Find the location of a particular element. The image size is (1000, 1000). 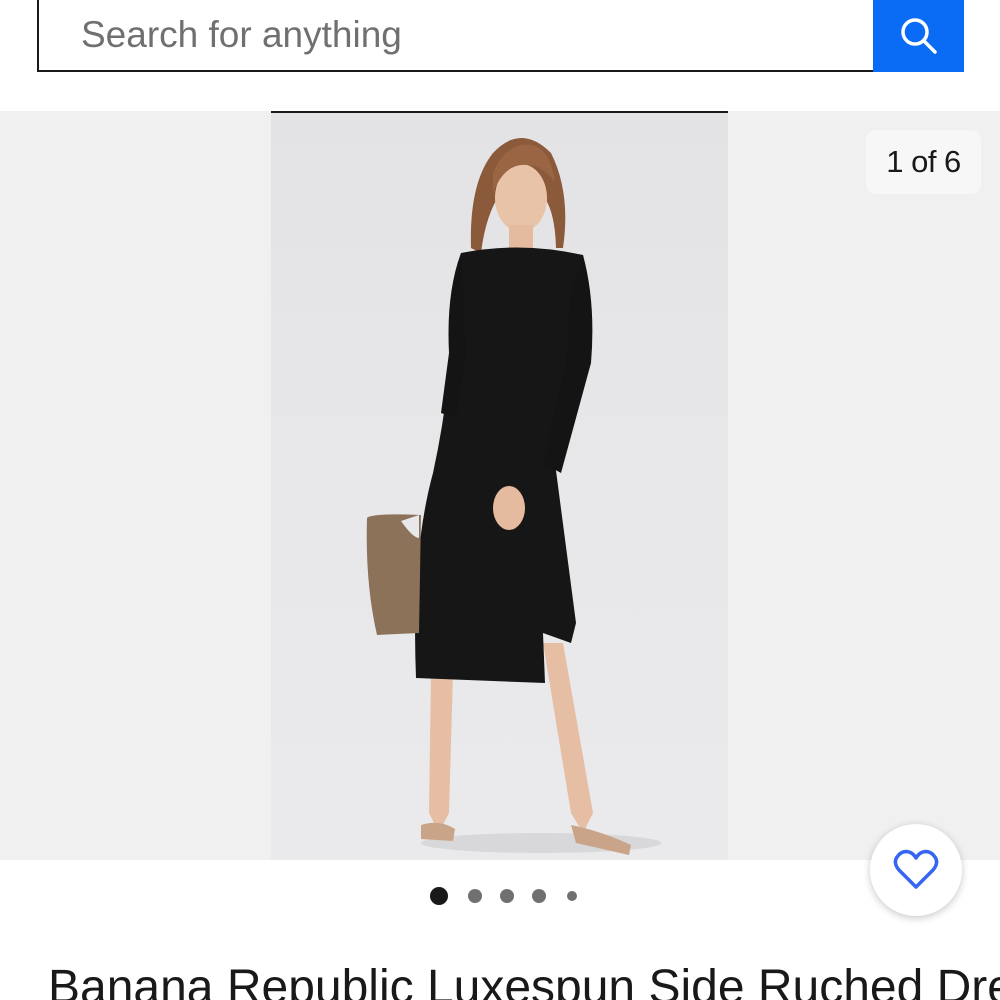

heart-icon is located at coordinates (916, 869).